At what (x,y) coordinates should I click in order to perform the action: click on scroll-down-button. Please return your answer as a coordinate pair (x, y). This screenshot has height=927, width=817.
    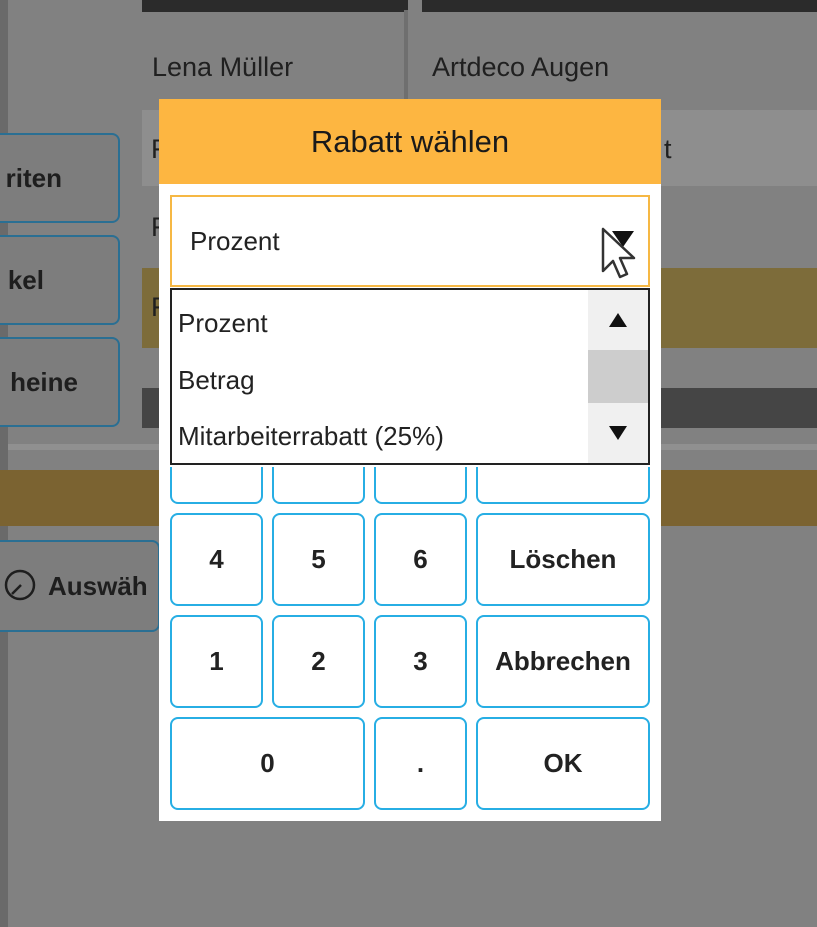
    Looking at the image, I should click on (618, 433).